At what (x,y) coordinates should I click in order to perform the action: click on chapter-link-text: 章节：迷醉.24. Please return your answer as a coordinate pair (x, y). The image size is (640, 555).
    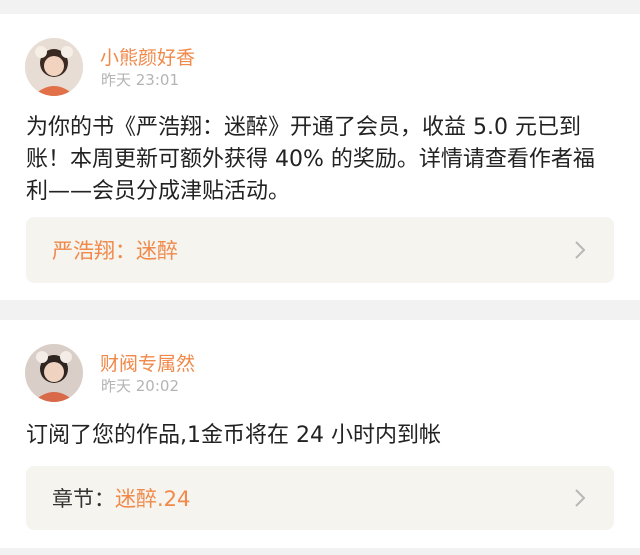
    Looking at the image, I should click on (121, 498).